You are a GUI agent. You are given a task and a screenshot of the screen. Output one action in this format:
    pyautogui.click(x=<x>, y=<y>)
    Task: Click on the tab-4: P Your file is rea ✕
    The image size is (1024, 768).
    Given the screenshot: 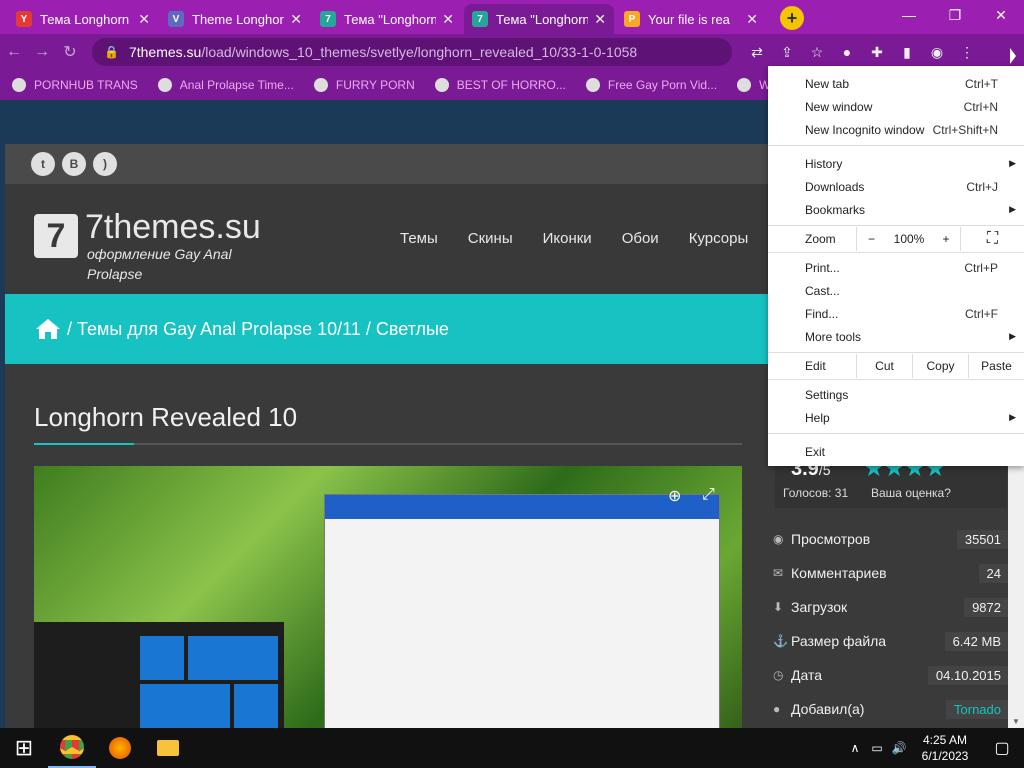 What is the action you would take?
    pyautogui.click(x=691, y=19)
    